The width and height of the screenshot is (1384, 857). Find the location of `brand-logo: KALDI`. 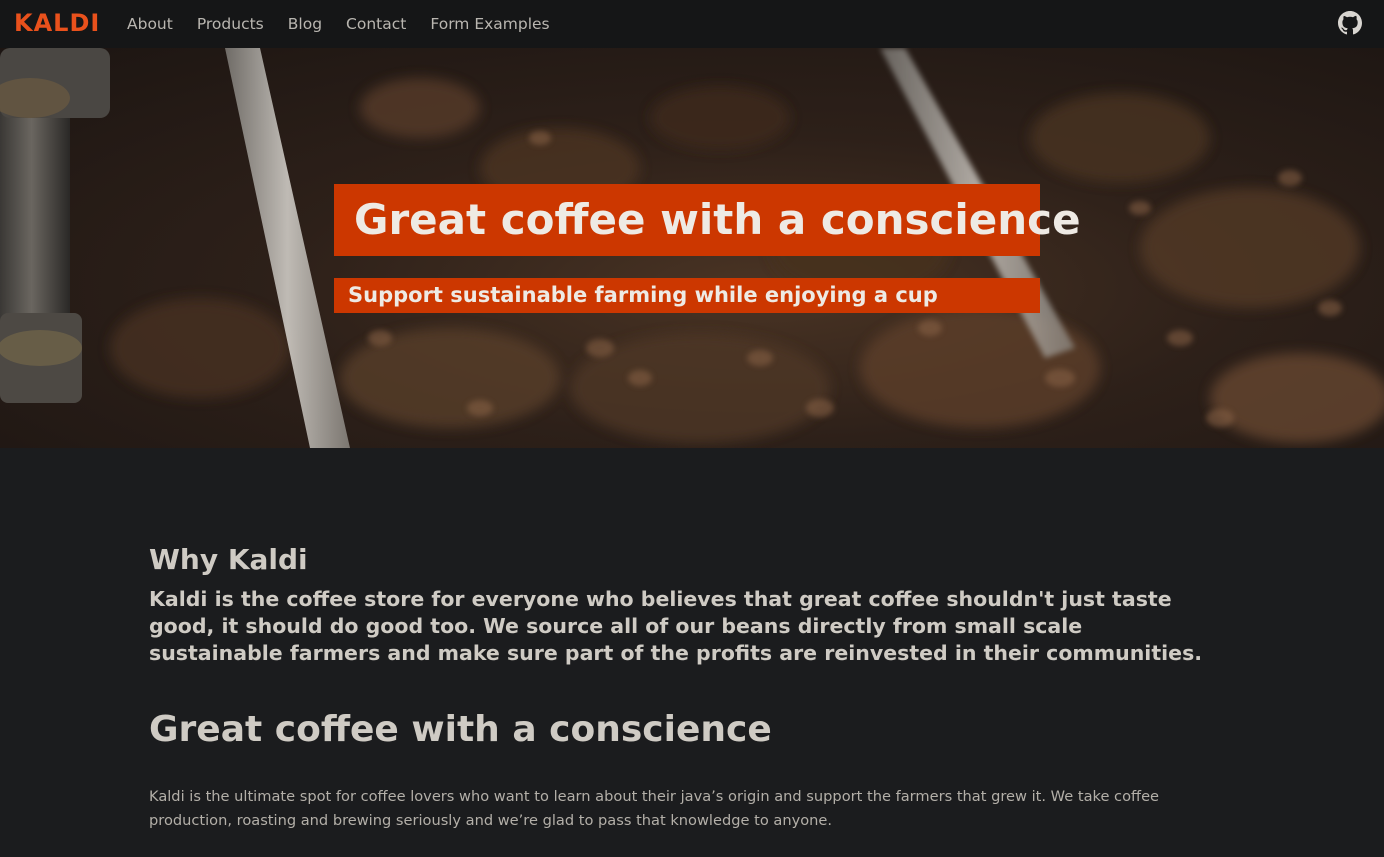

brand-logo: KALDI is located at coordinates (57, 23).